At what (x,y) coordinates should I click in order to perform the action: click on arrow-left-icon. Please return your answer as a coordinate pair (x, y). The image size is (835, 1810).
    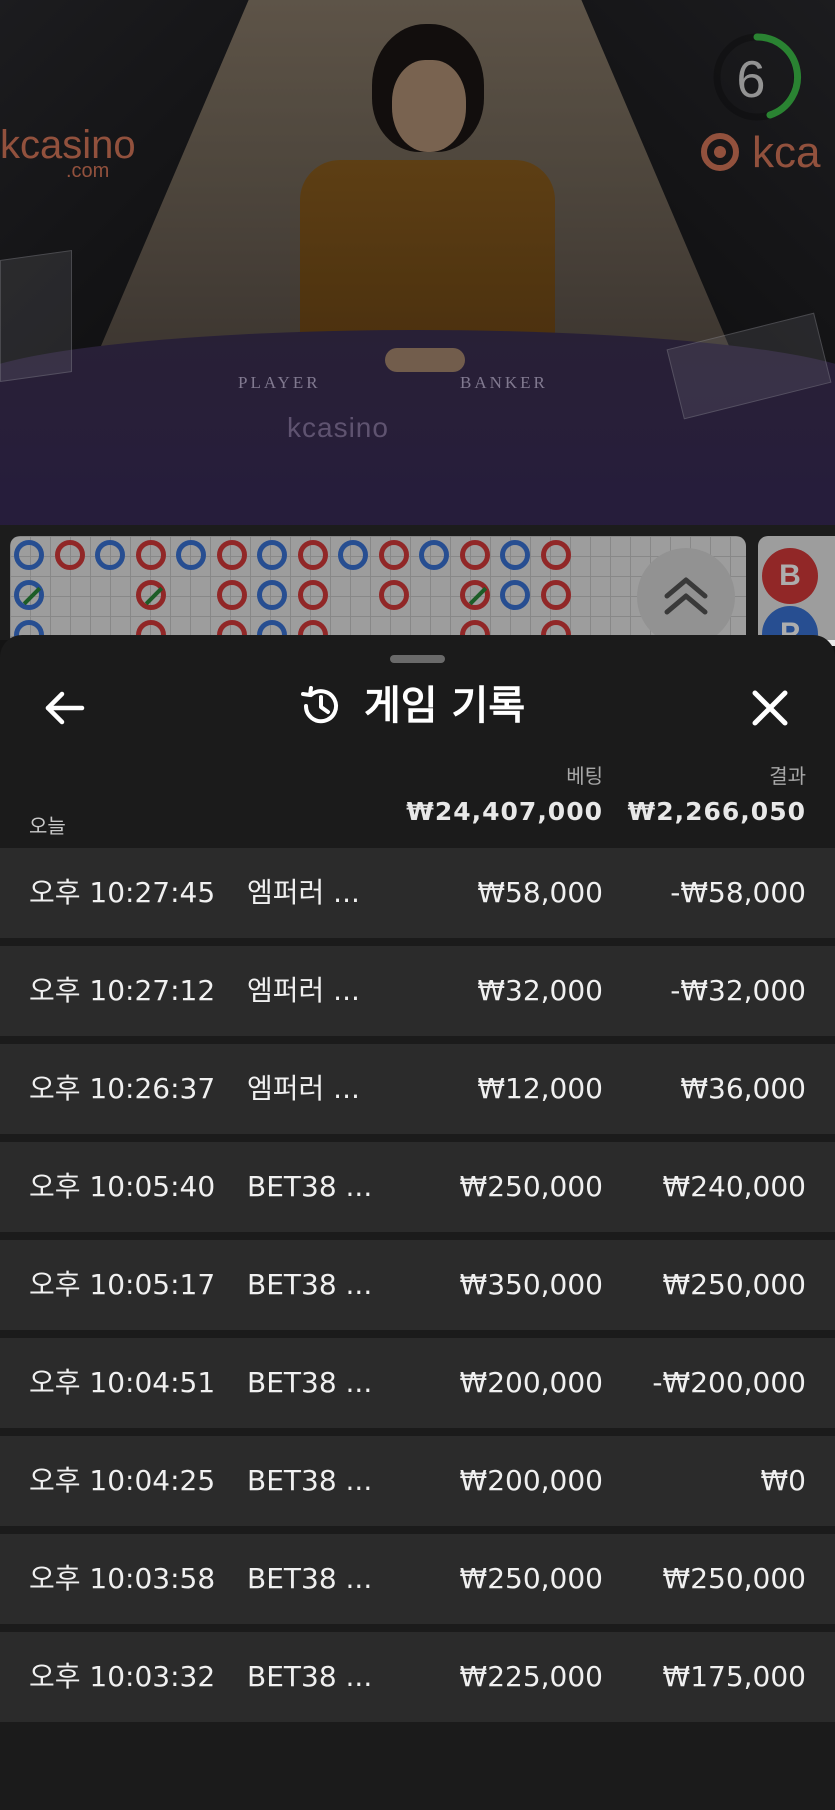
    Looking at the image, I should click on (64, 708).